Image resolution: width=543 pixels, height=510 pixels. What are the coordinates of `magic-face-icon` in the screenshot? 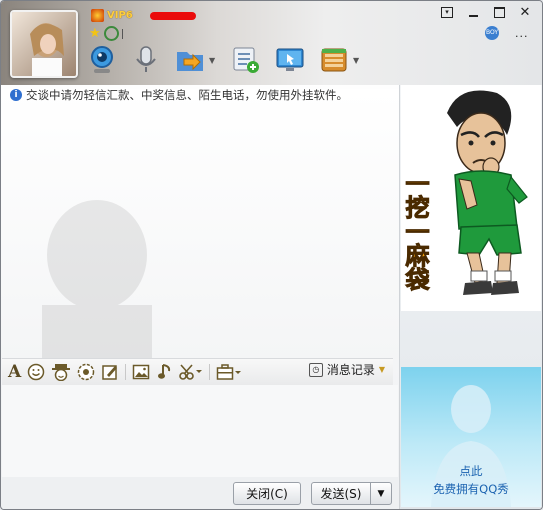 It's located at (61, 372).